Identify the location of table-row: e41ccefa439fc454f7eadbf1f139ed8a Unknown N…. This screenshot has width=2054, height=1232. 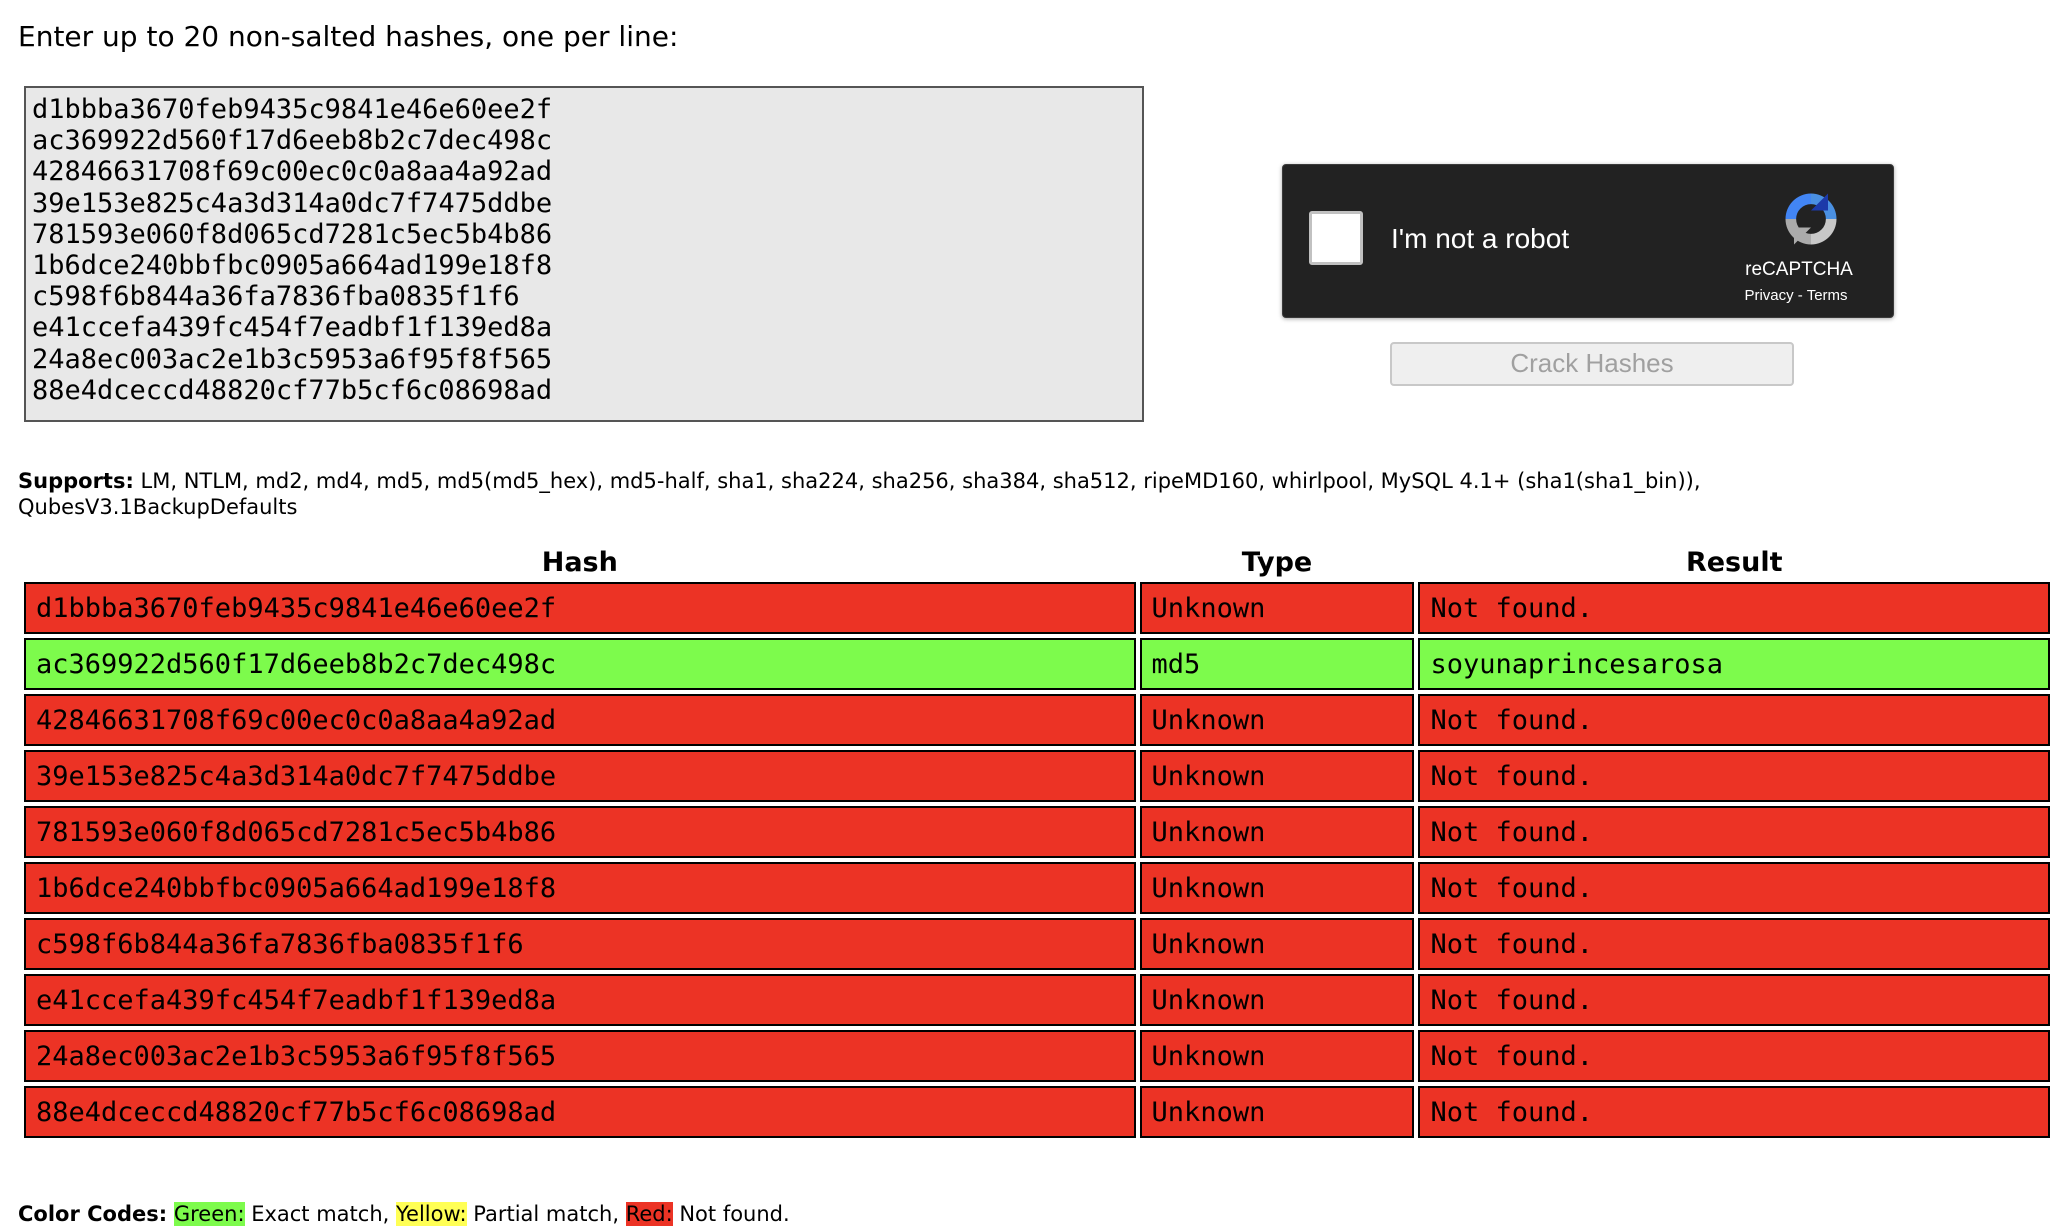
(1037, 1000).